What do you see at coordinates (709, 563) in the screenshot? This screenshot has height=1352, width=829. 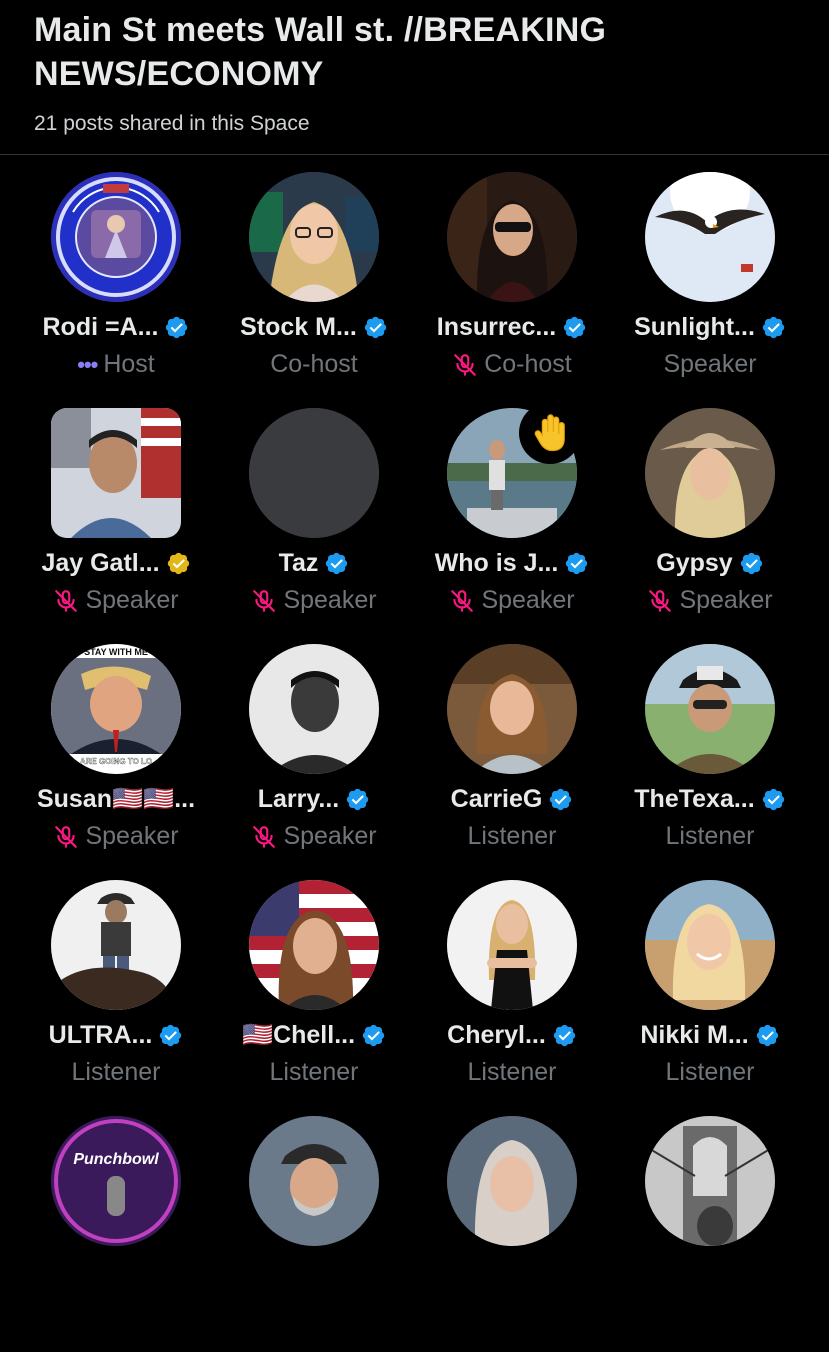 I see `participant-name-row: Gypsy` at bounding box center [709, 563].